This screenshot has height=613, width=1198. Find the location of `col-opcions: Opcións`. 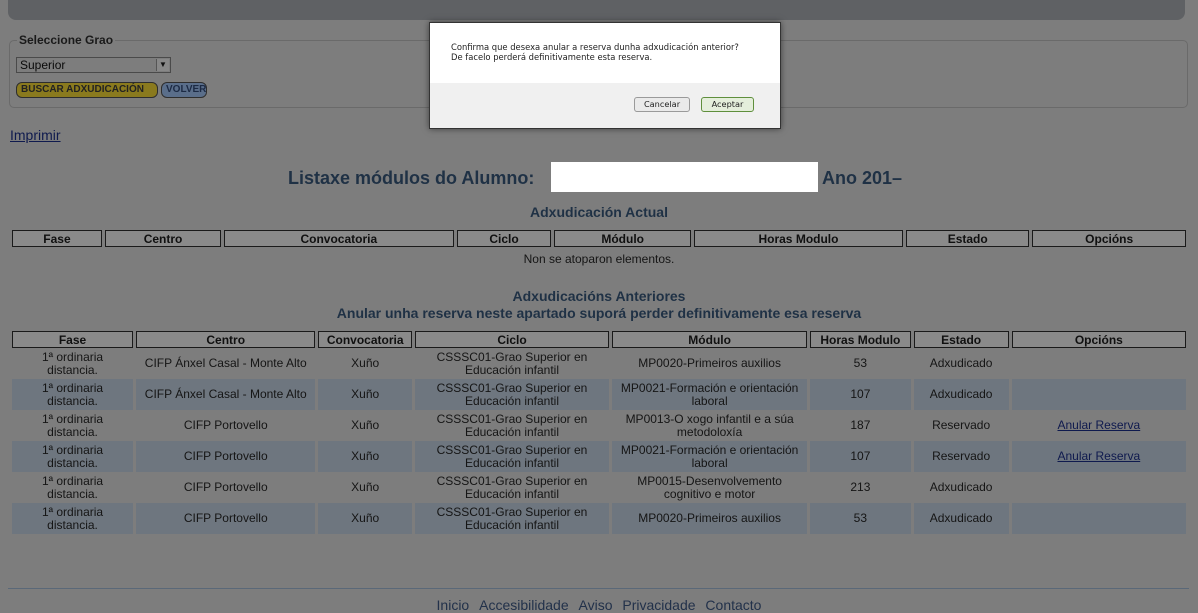

col-opcions: Opcións is located at coordinates (1109, 238).